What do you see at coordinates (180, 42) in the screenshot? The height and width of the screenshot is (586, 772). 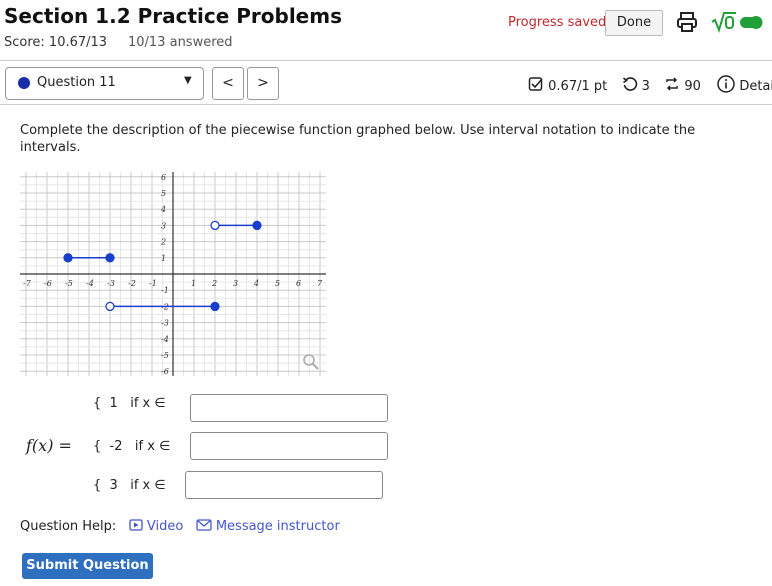 I see `answered-count: 10/13 answered` at bounding box center [180, 42].